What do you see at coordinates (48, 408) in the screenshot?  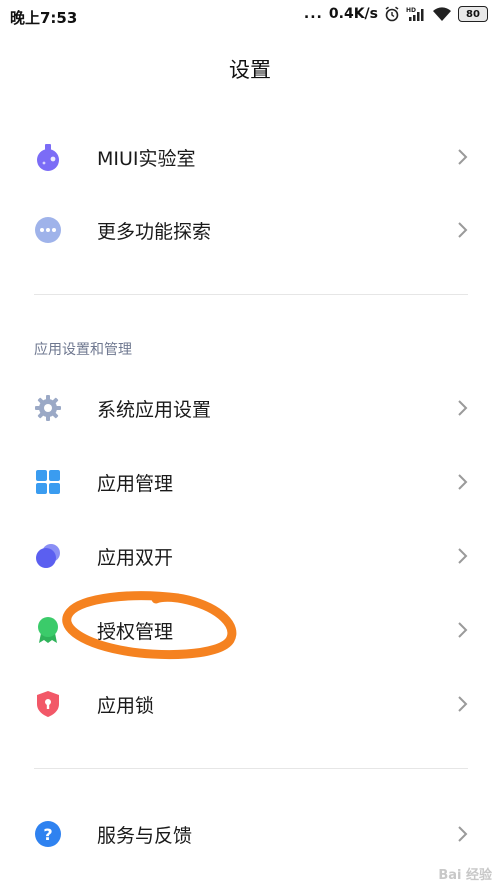 I see `gear-icon` at bounding box center [48, 408].